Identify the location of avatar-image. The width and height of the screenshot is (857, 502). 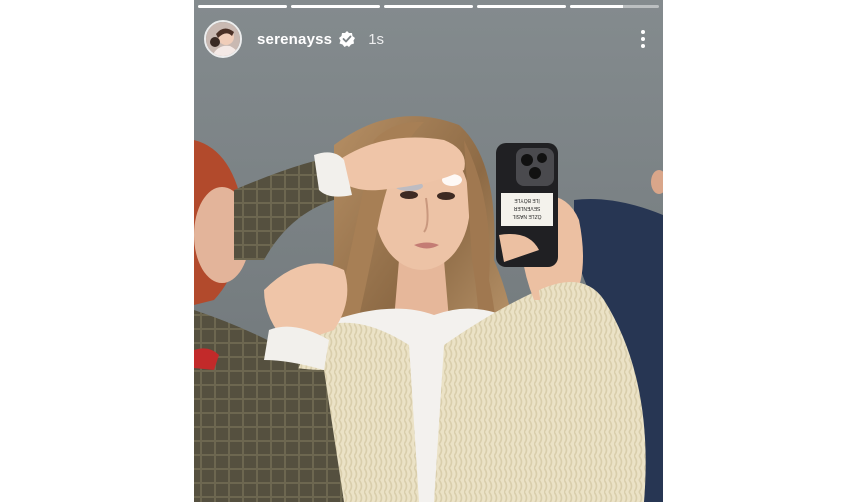
(223, 39).